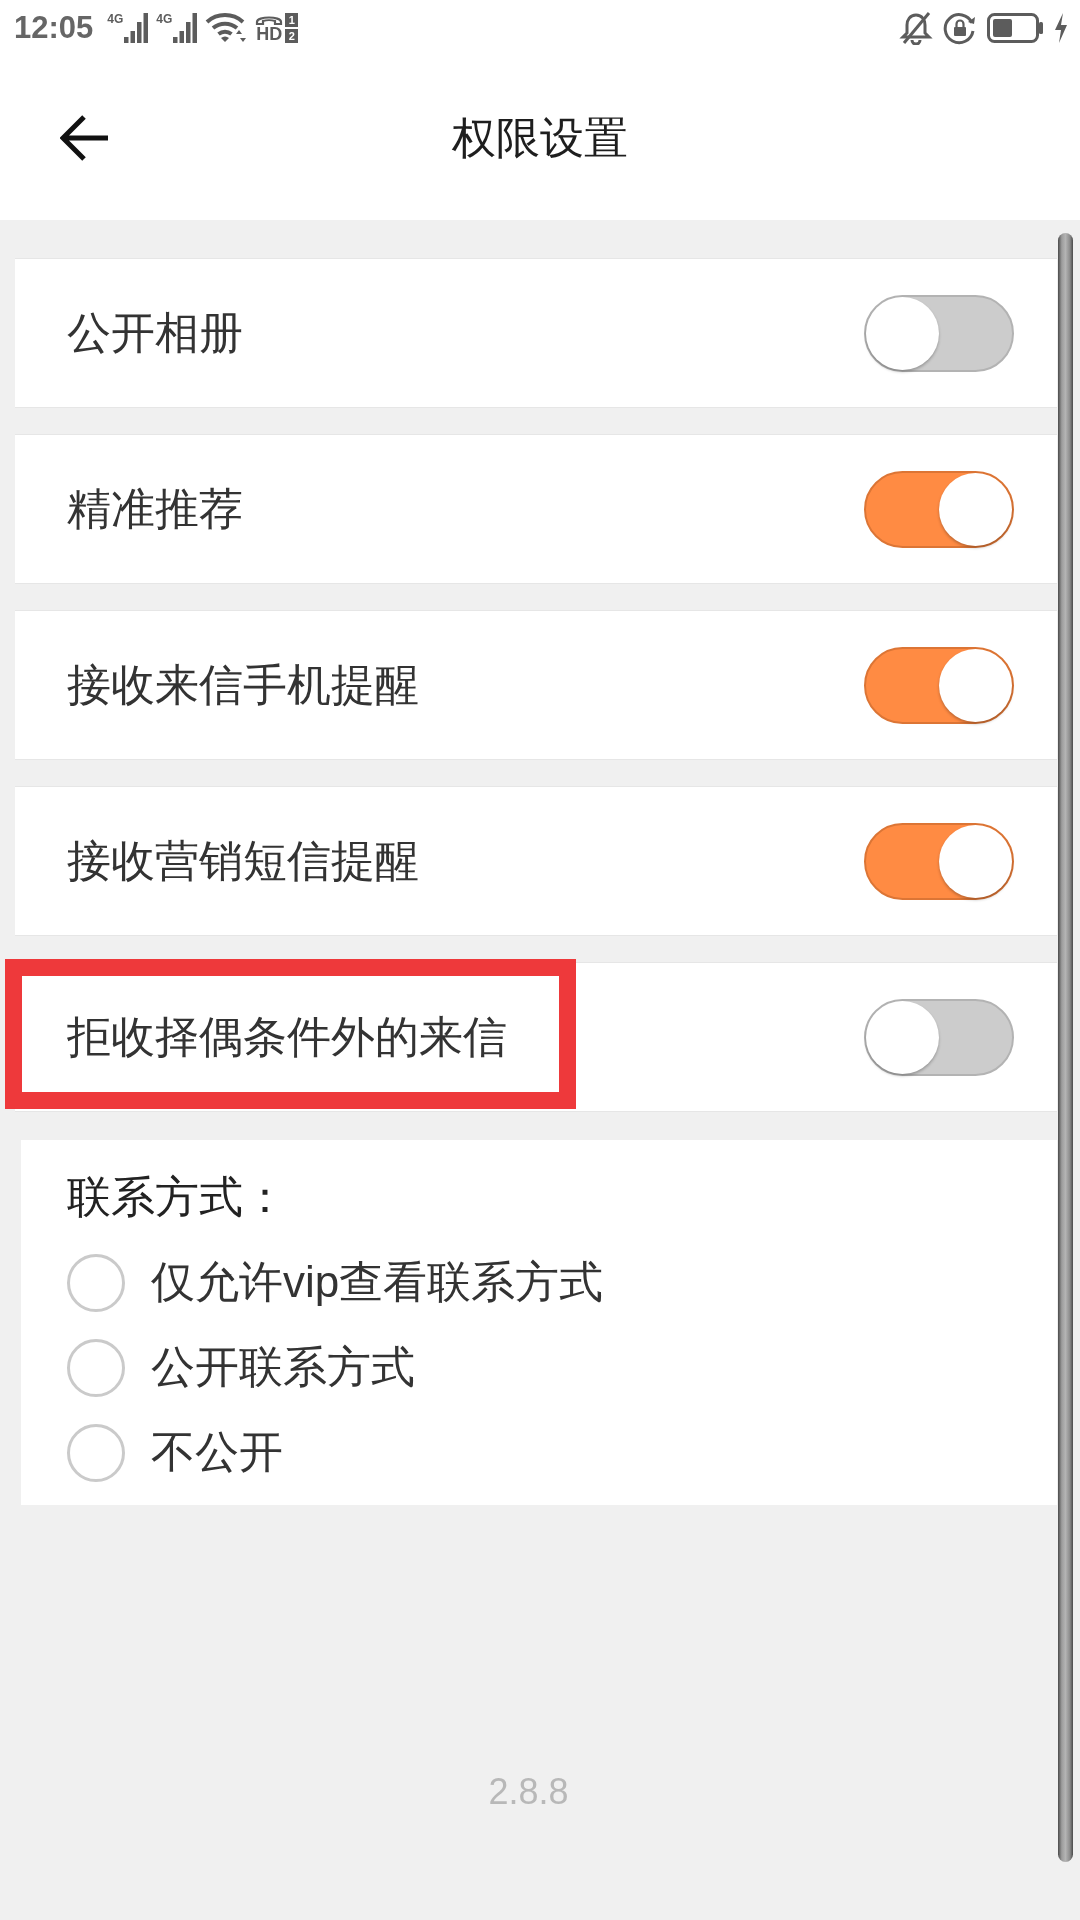 This screenshot has height=1920, width=1080. Describe the element at coordinates (1061, 28) in the screenshot. I see `charging-bolt-icon` at that location.